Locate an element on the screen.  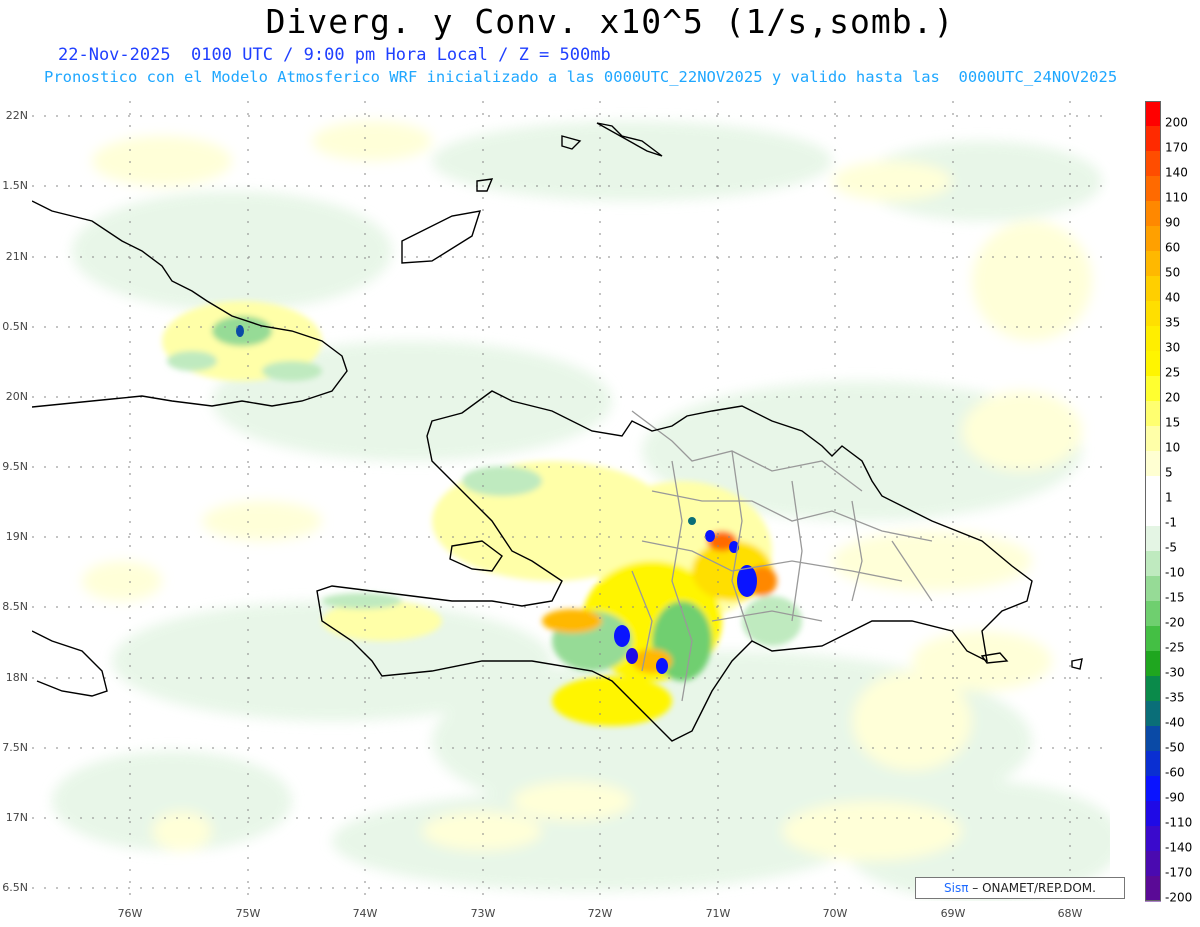
colorbar-label: 170 is located at coordinates (1176, 147).